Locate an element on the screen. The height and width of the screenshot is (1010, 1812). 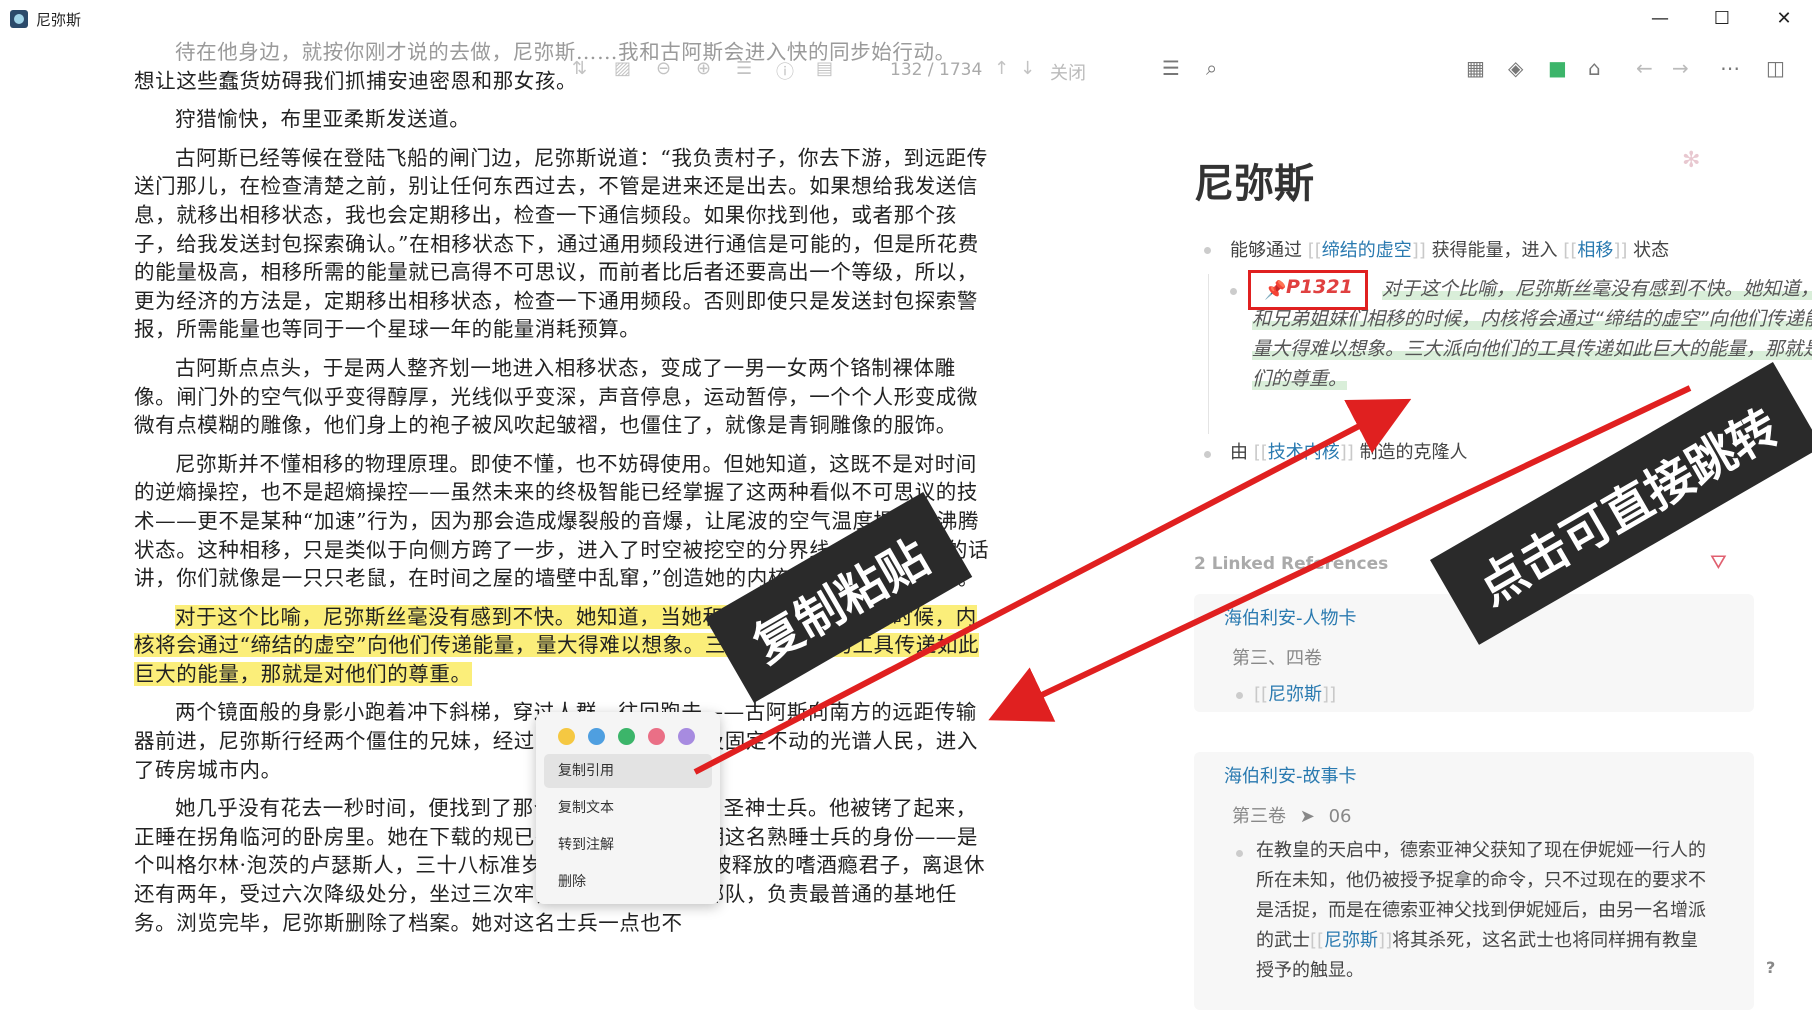
page-link: 技术内核 is located at coordinates (1304, 452).